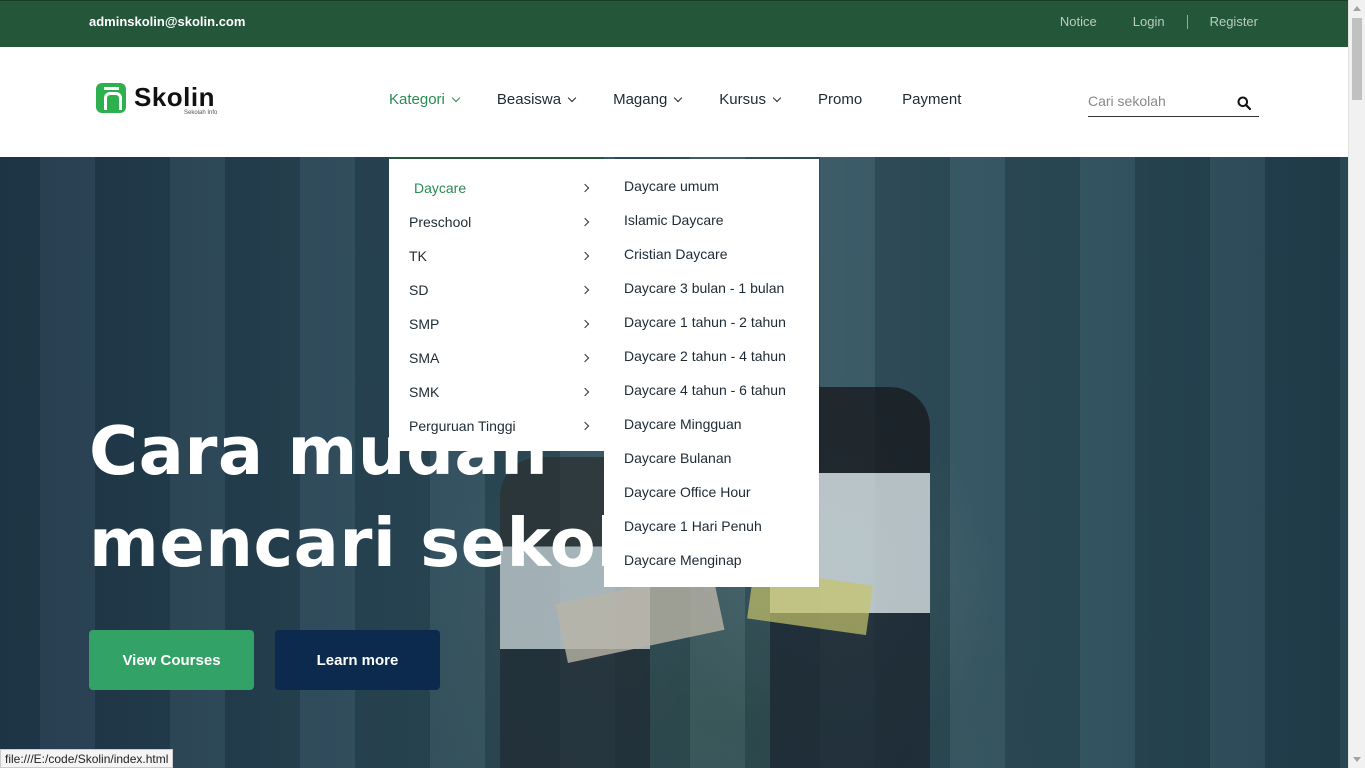 The width and height of the screenshot is (1365, 768). Describe the element at coordinates (167, 21) in the screenshot. I see `contact-email: adminskolin@skolin.com` at that location.